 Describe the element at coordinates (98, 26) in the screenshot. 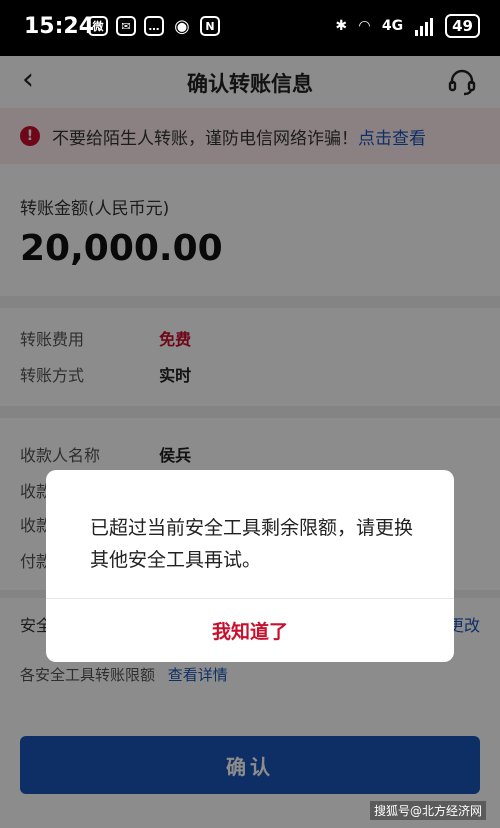

I see `weibo-icon: 微` at that location.